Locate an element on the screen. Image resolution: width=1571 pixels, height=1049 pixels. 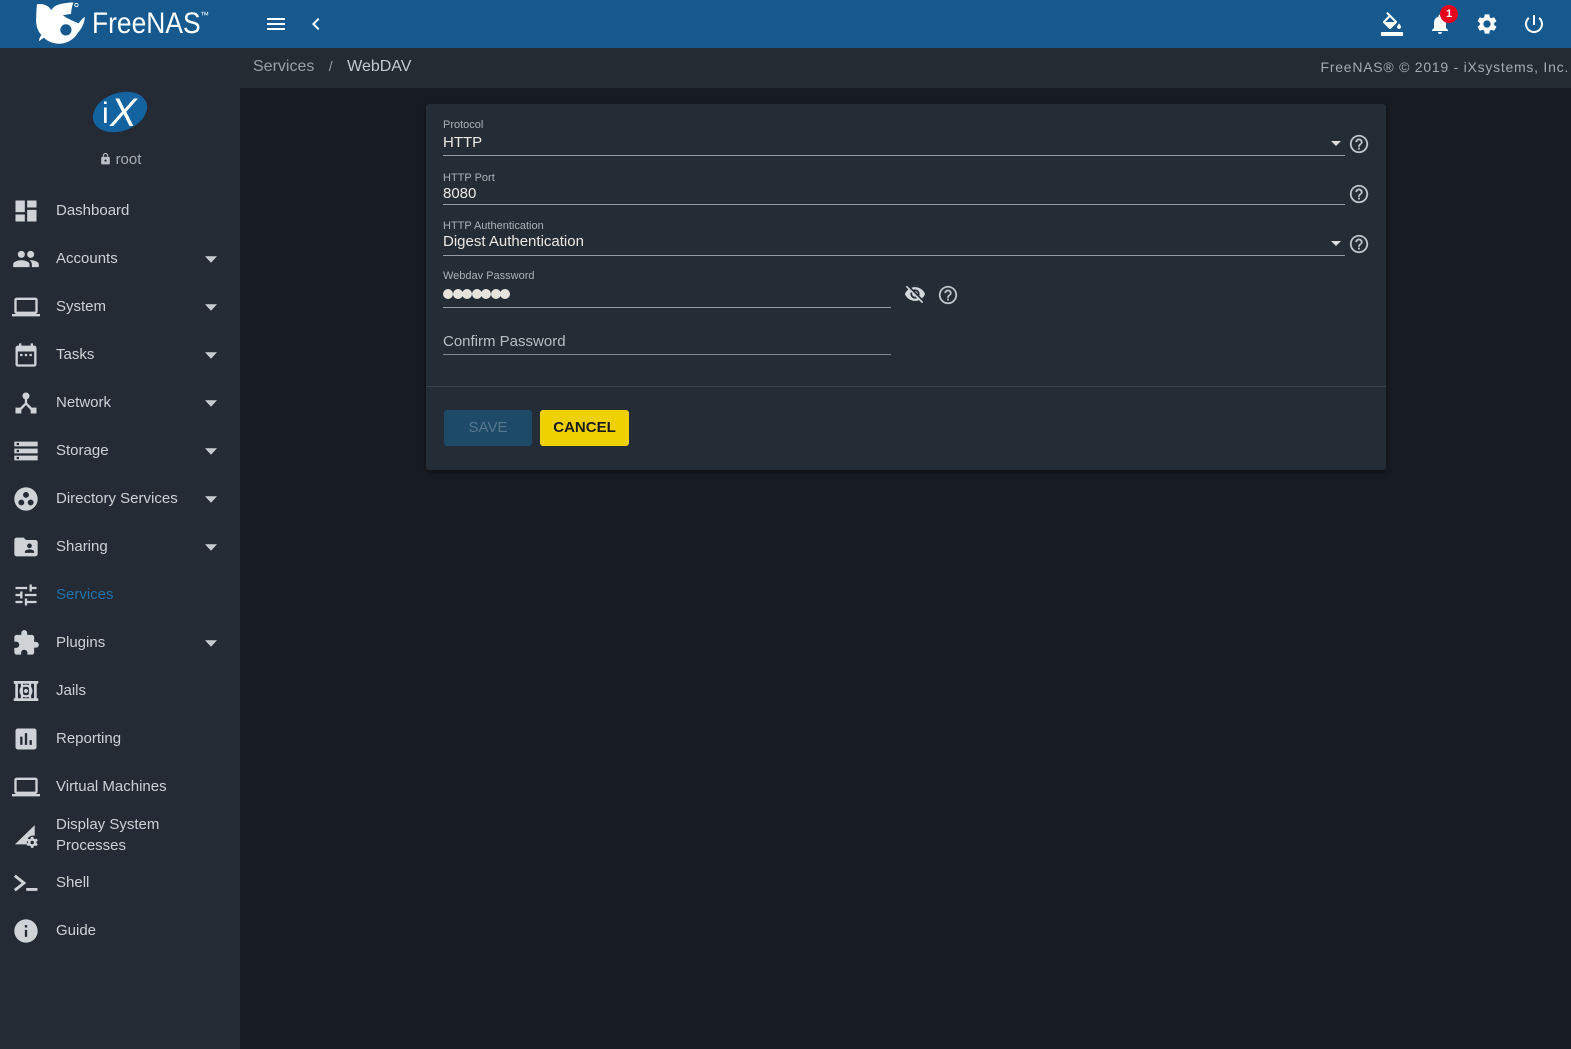
svg-text: i is located at coordinates (105, 113).